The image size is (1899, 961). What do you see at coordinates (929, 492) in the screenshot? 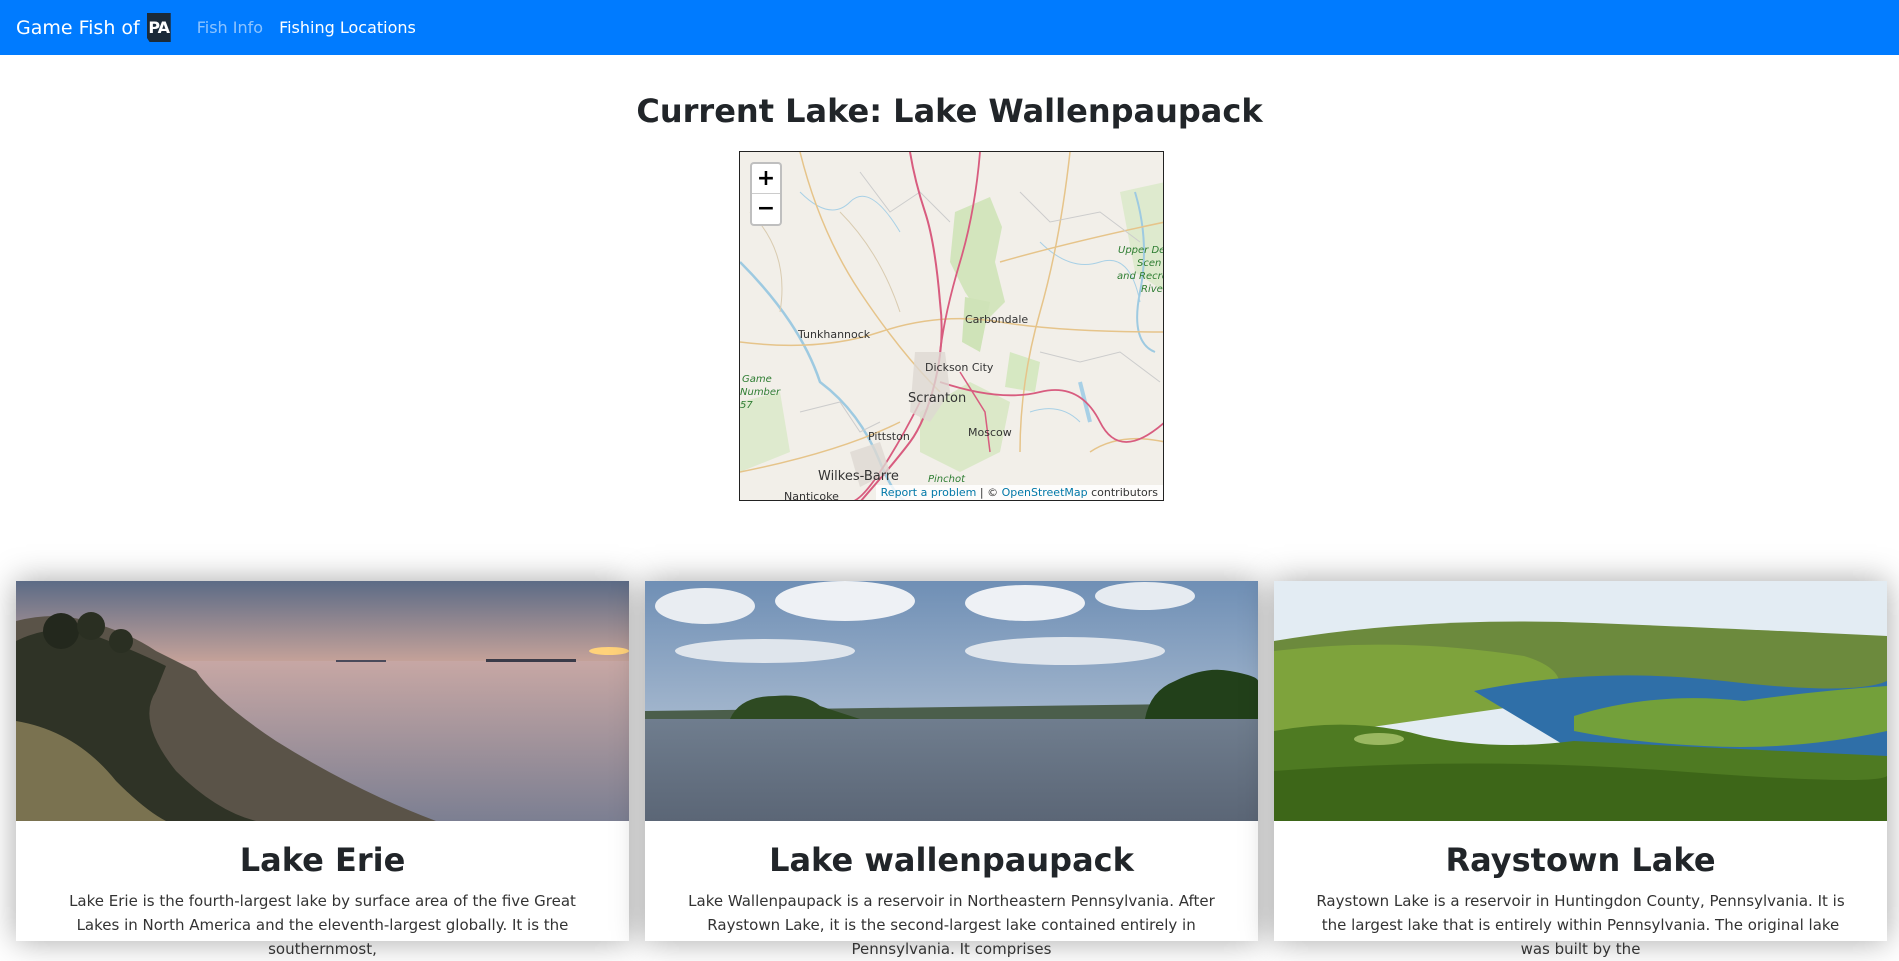
I see `report-problem-link: Report a problem` at bounding box center [929, 492].